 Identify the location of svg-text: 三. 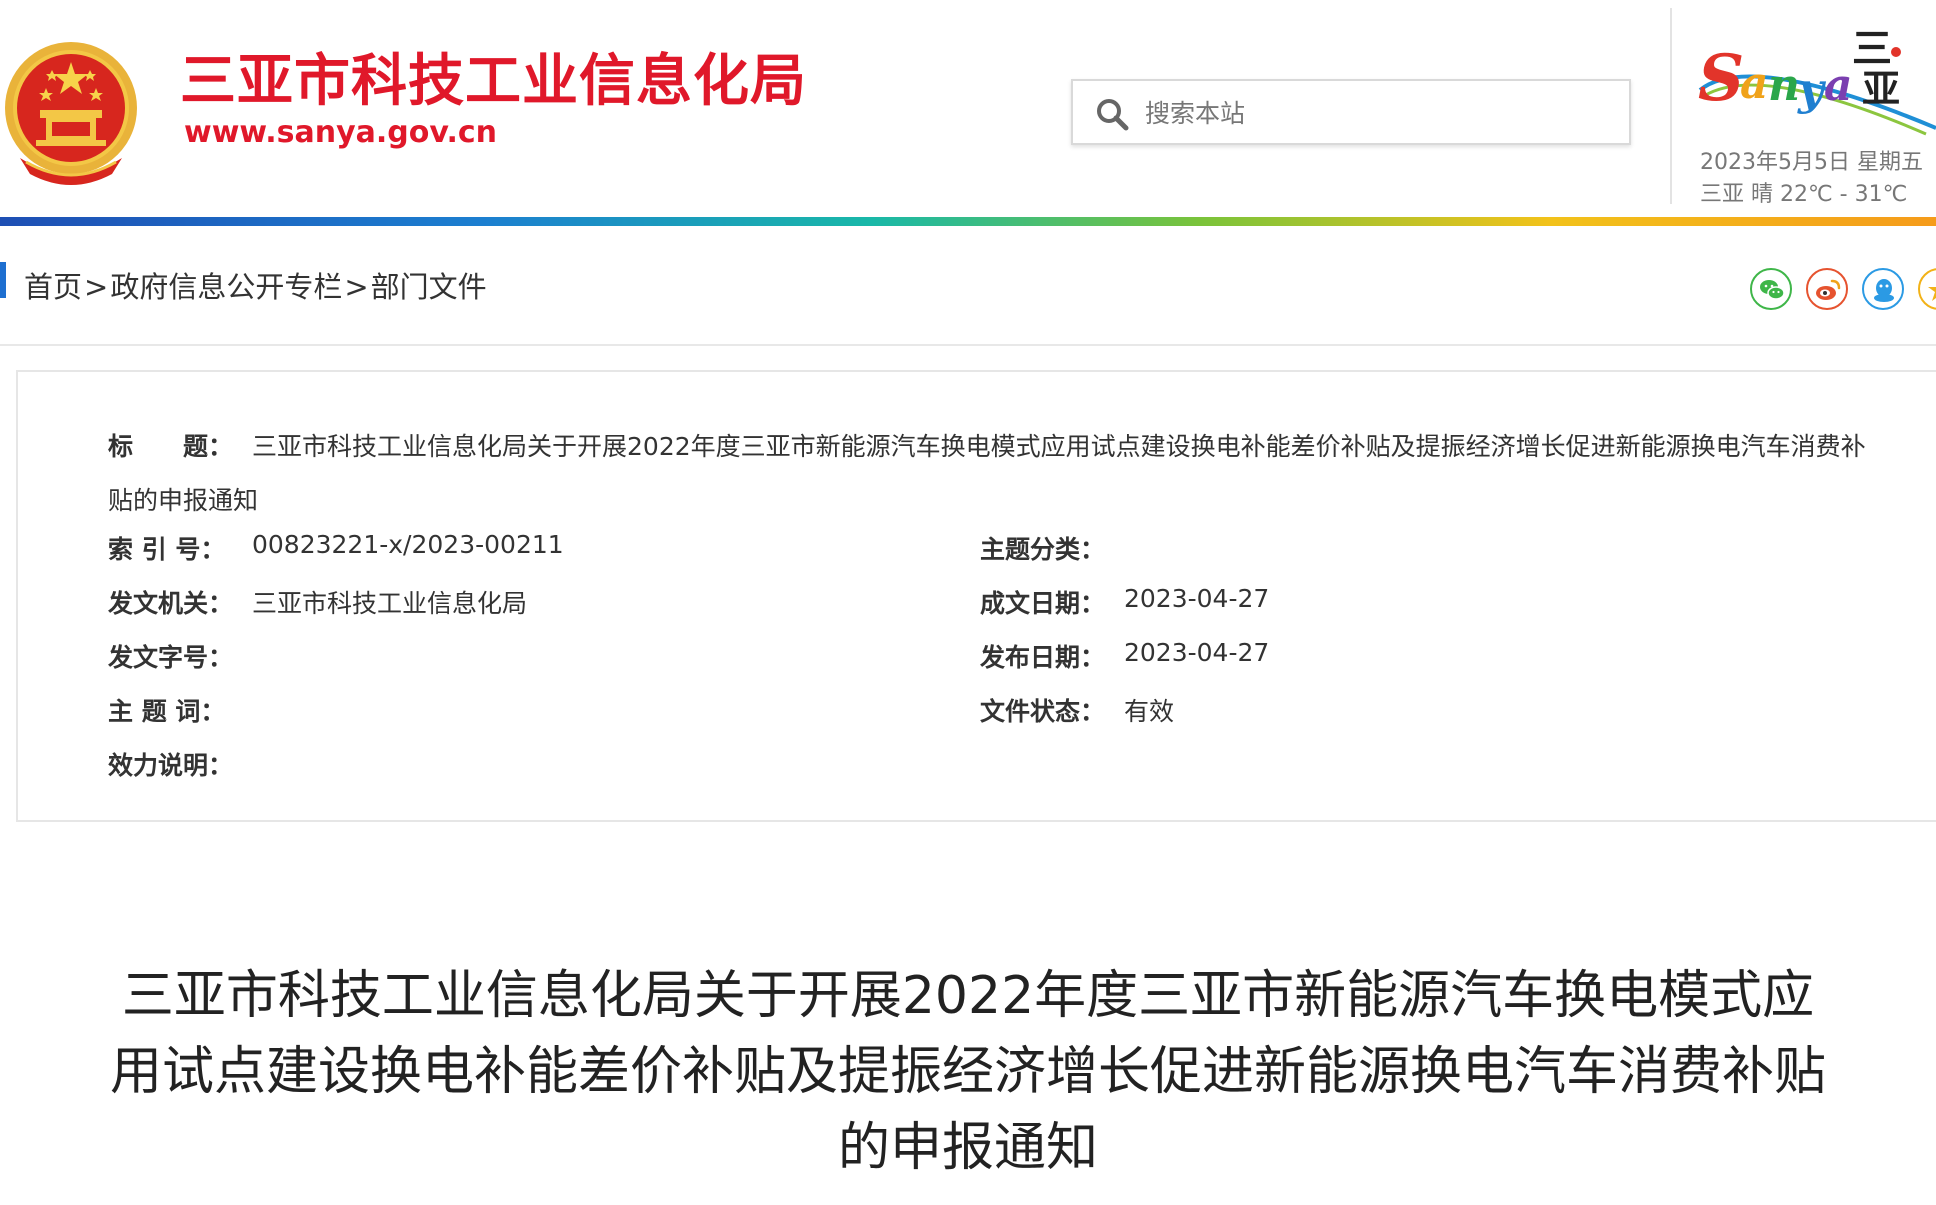
(1872, 49).